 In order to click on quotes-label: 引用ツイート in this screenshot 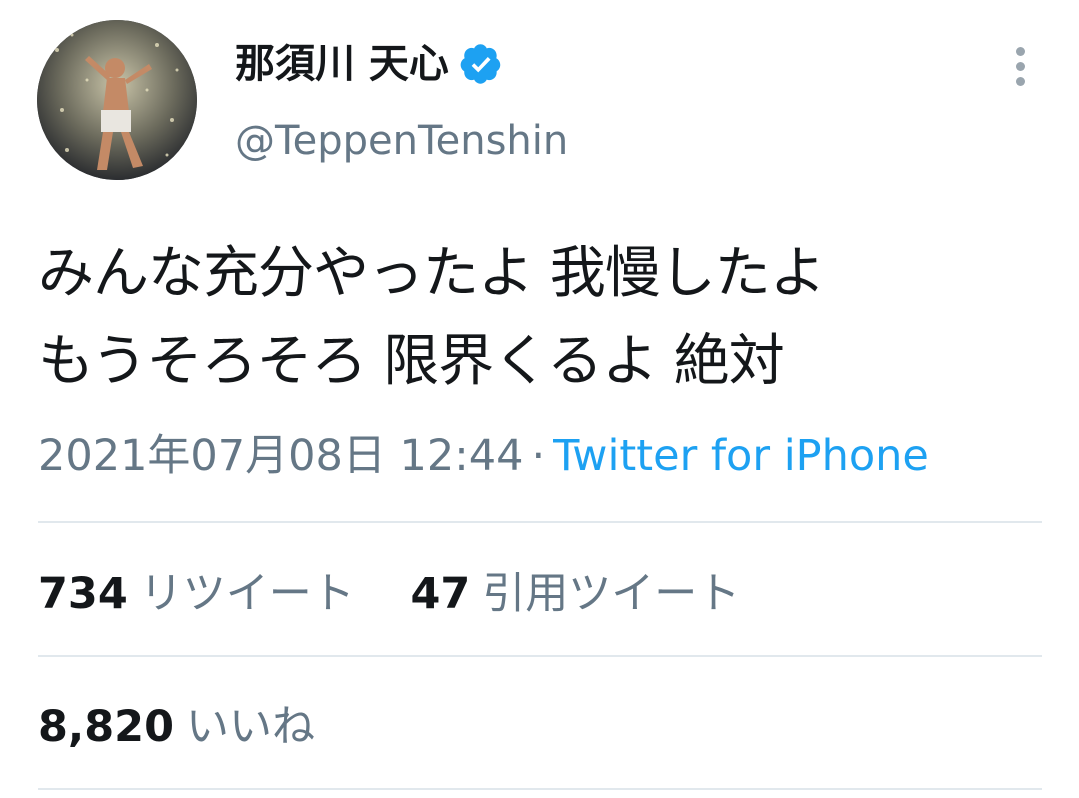, I will do `click(611, 594)`.